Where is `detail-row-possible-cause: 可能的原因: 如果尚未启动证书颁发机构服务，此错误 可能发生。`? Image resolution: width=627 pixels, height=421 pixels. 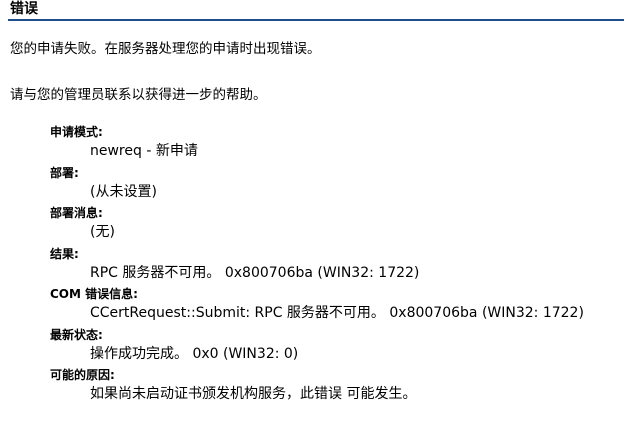 detail-row-possible-cause: 可能的原因: 如果尚未启动证书颁发机构服务，此错误 可能发生。 is located at coordinates (336, 387).